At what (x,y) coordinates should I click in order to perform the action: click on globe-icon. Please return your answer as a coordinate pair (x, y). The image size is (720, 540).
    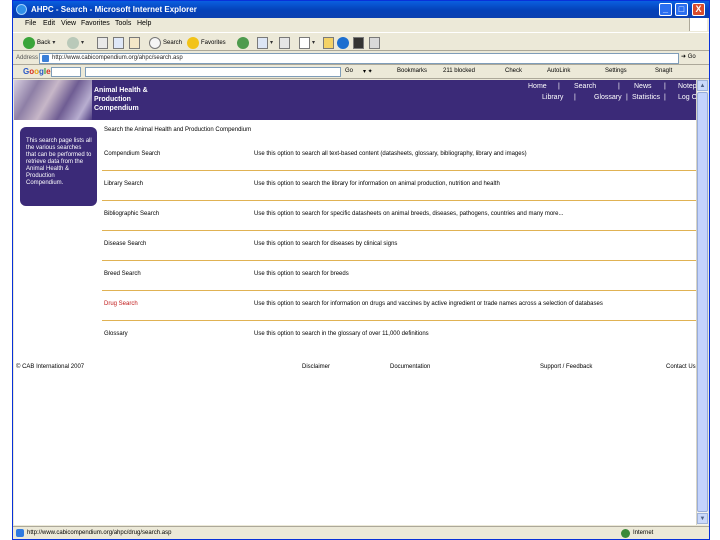
    Looking at the image, I should click on (343, 42).